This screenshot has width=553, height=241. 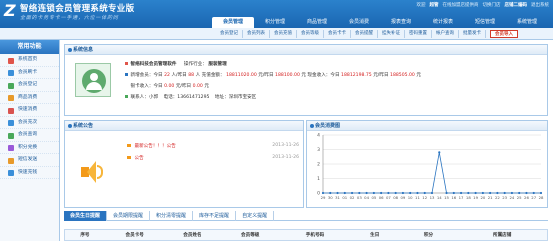 I want to click on notice-item-title: 最新公告！！！公告, so click(x=154, y=146).